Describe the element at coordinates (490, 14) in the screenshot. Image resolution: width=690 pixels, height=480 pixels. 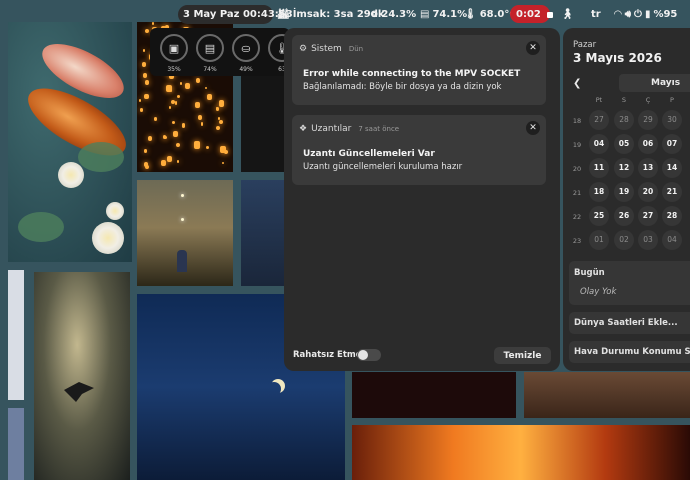
I see `temperature-indicator: 🌡︎ 68.0°C` at that location.